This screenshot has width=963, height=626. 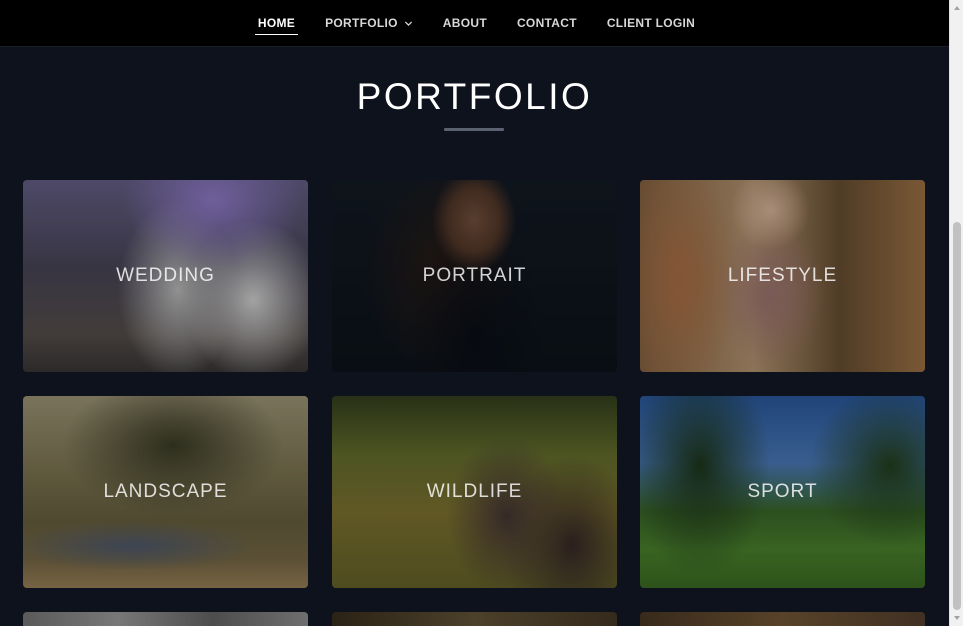 I want to click on card-label: WILDLIFE, so click(x=474, y=491).